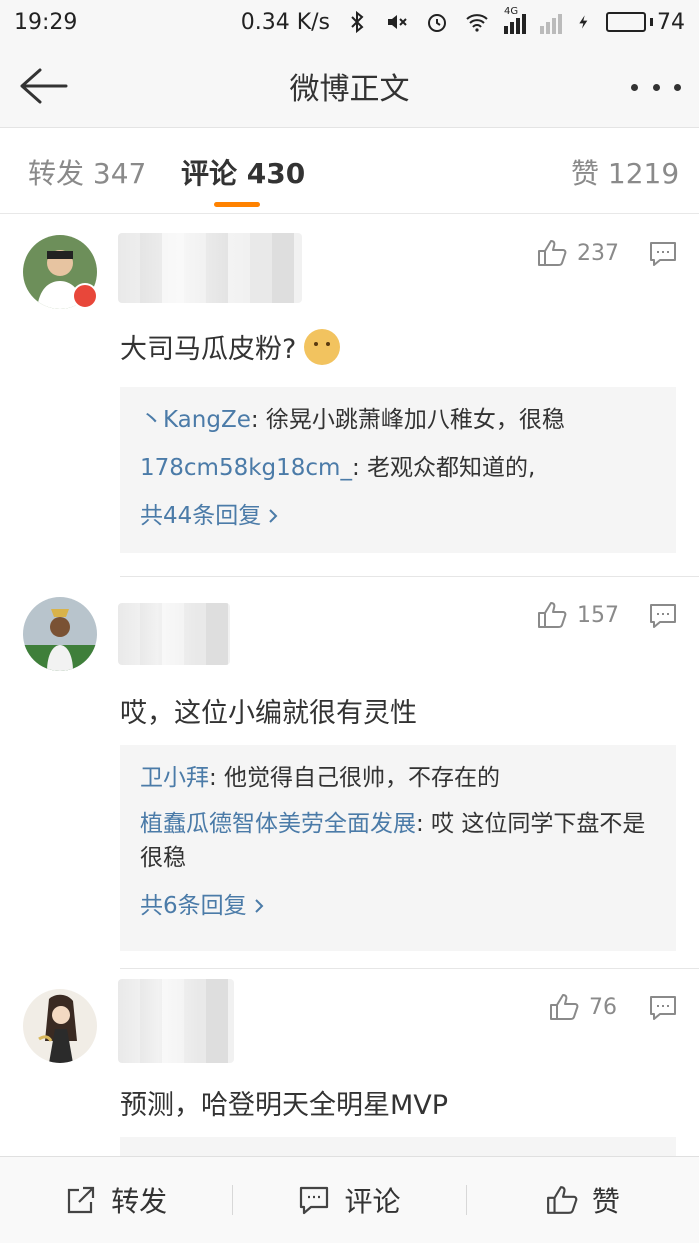 The image size is (699, 1243). Describe the element at coordinates (349, 89) in the screenshot. I see `page-title: 微博正文` at that location.